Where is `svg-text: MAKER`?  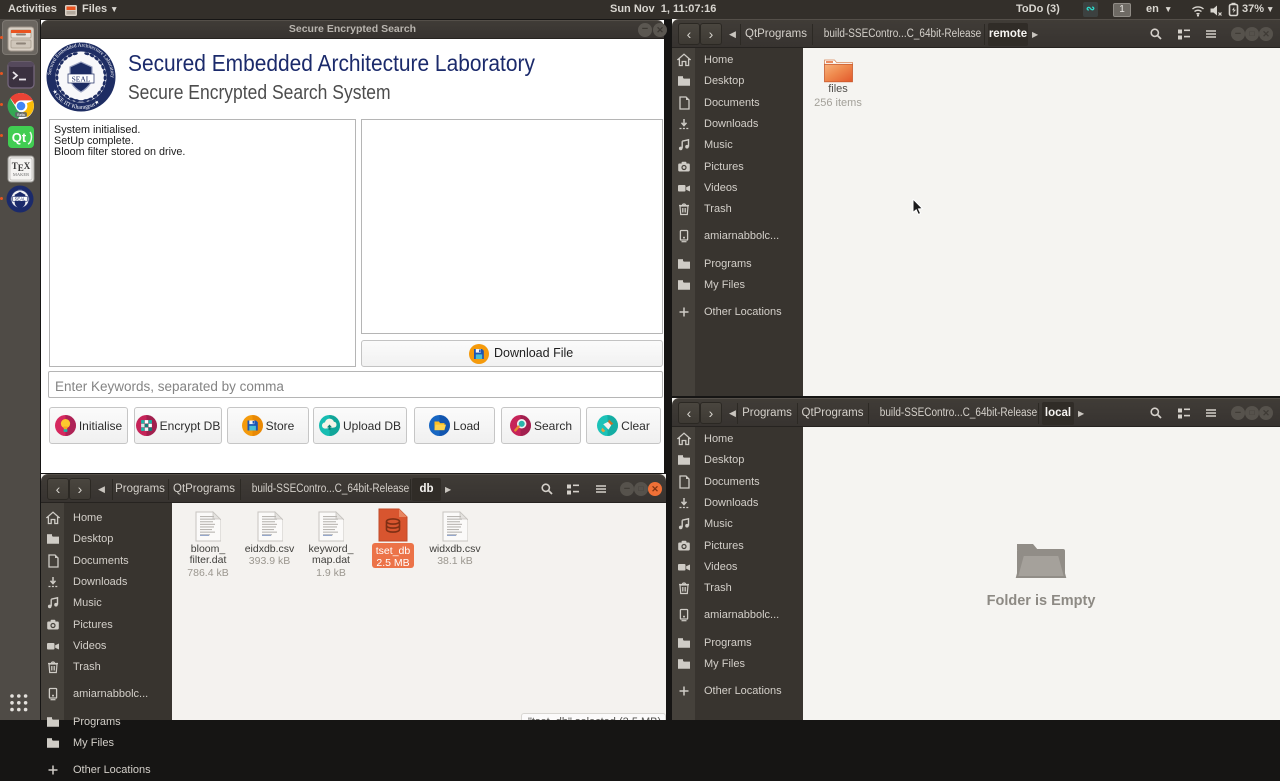 svg-text: MAKER is located at coordinates (21, 174).